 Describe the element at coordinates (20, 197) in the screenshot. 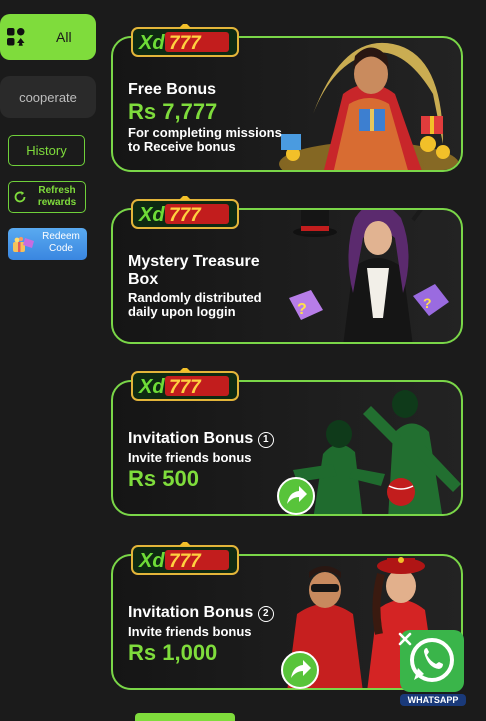

I see `refresh-icon` at that location.